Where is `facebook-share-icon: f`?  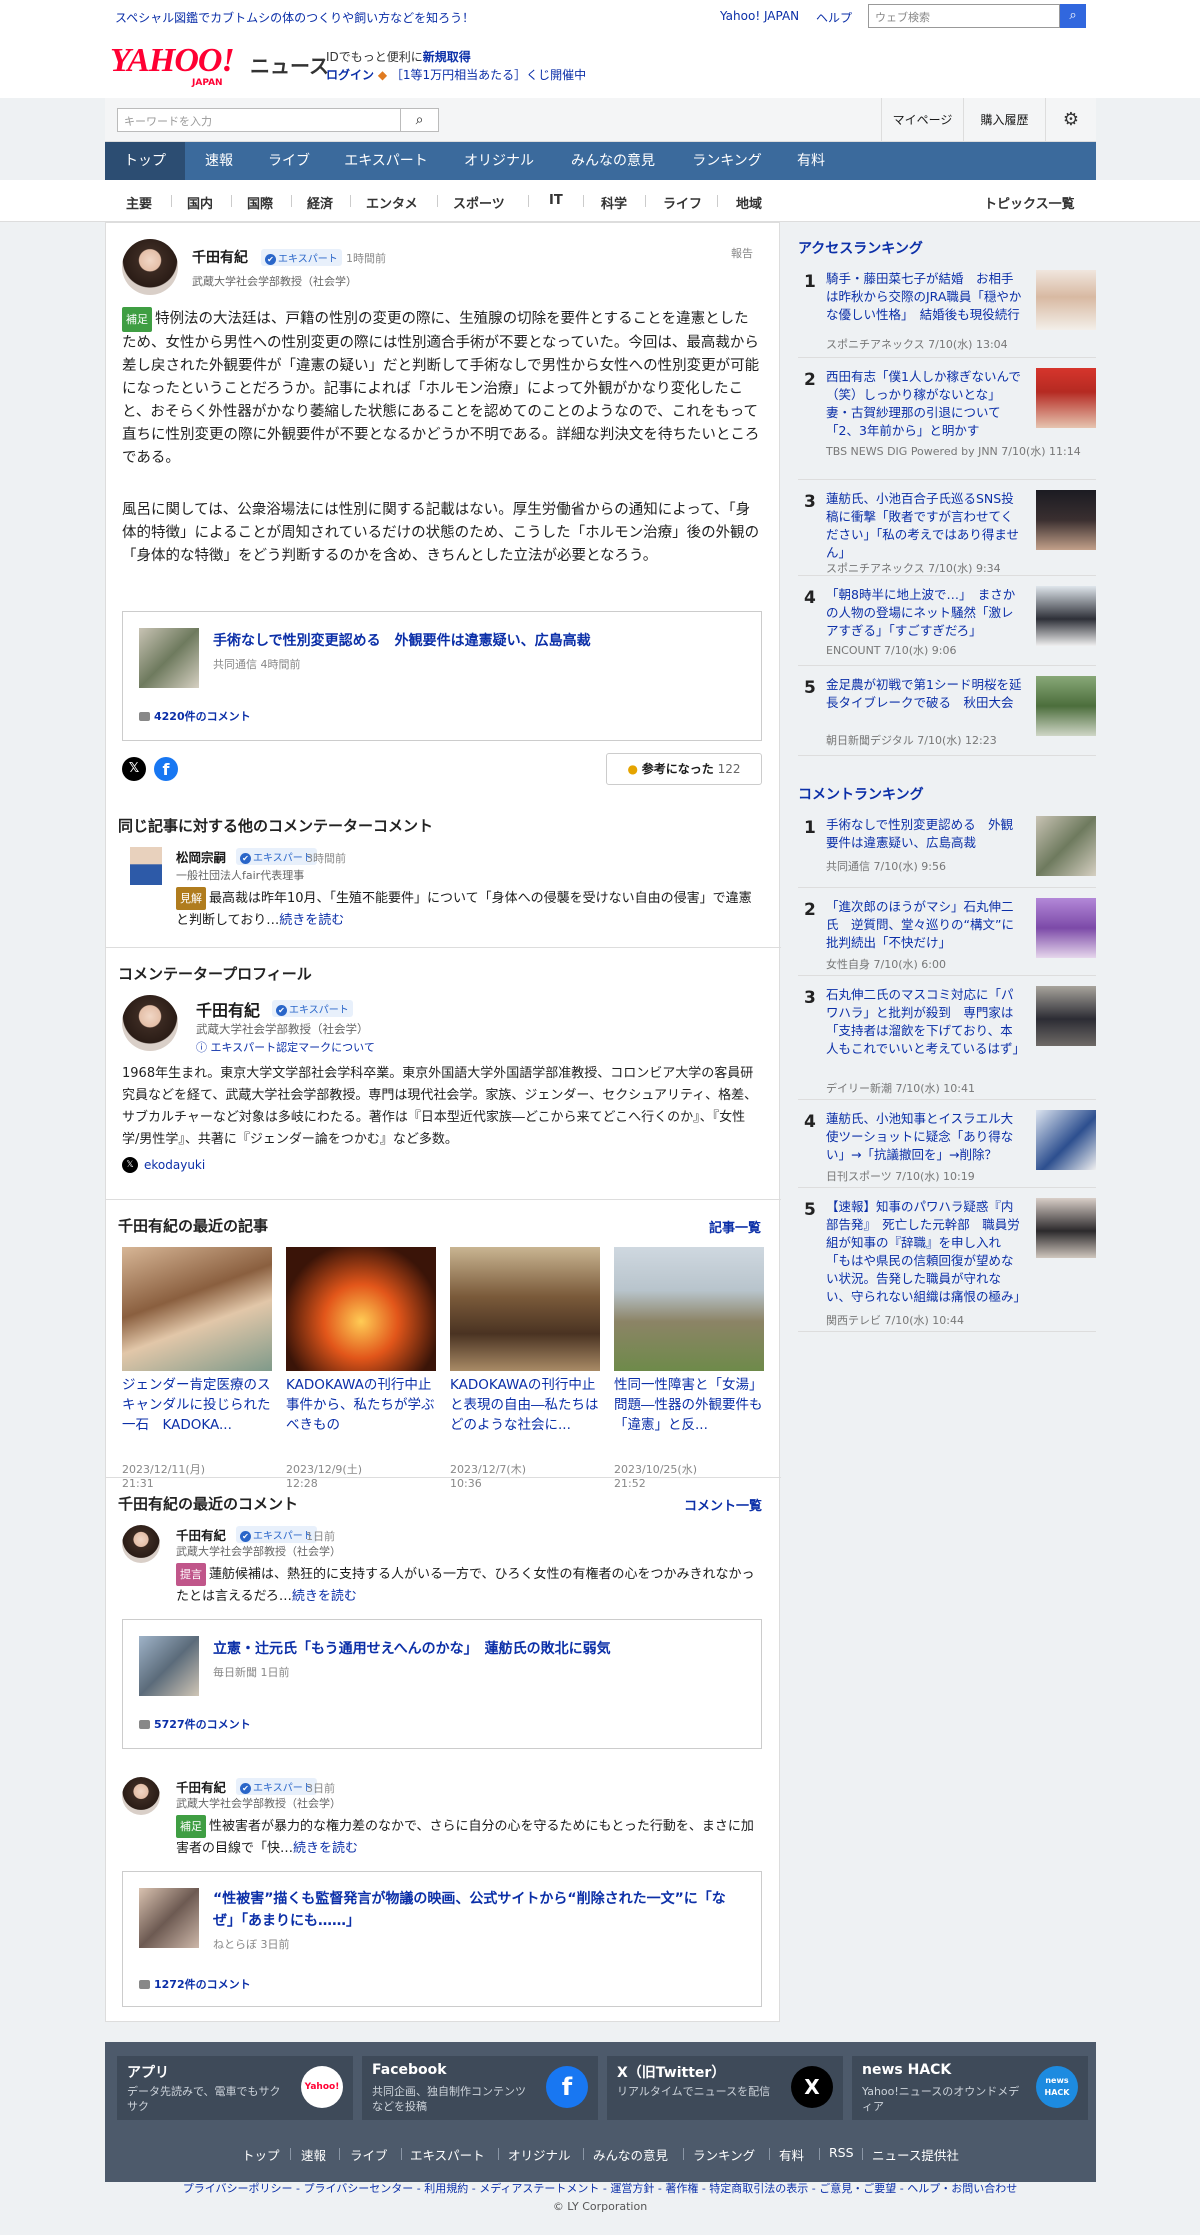
facebook-share-icon: f is located at coordinates (166, 769).